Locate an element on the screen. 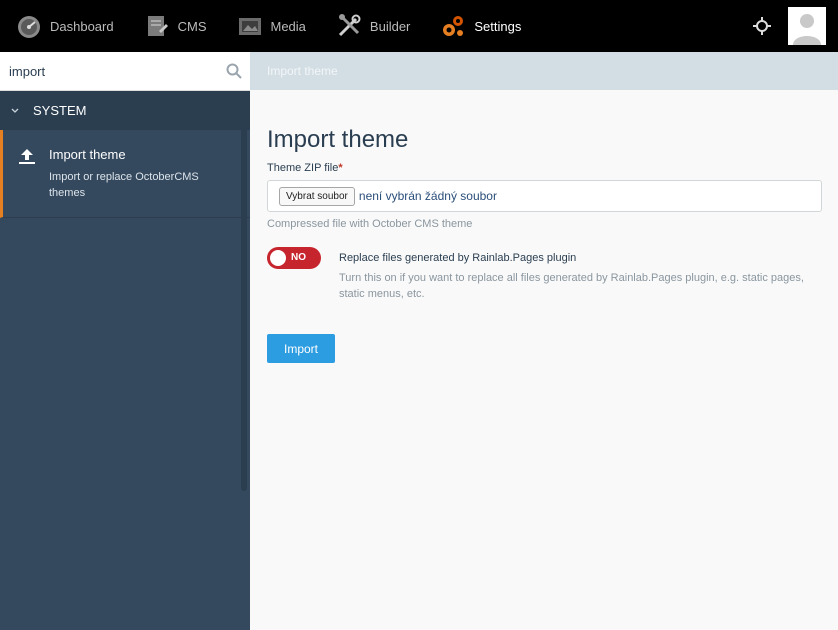 The width and height of the screenshot is (838, 630). sidebar-item-title: Import theme is located at coordinates (87, 154).